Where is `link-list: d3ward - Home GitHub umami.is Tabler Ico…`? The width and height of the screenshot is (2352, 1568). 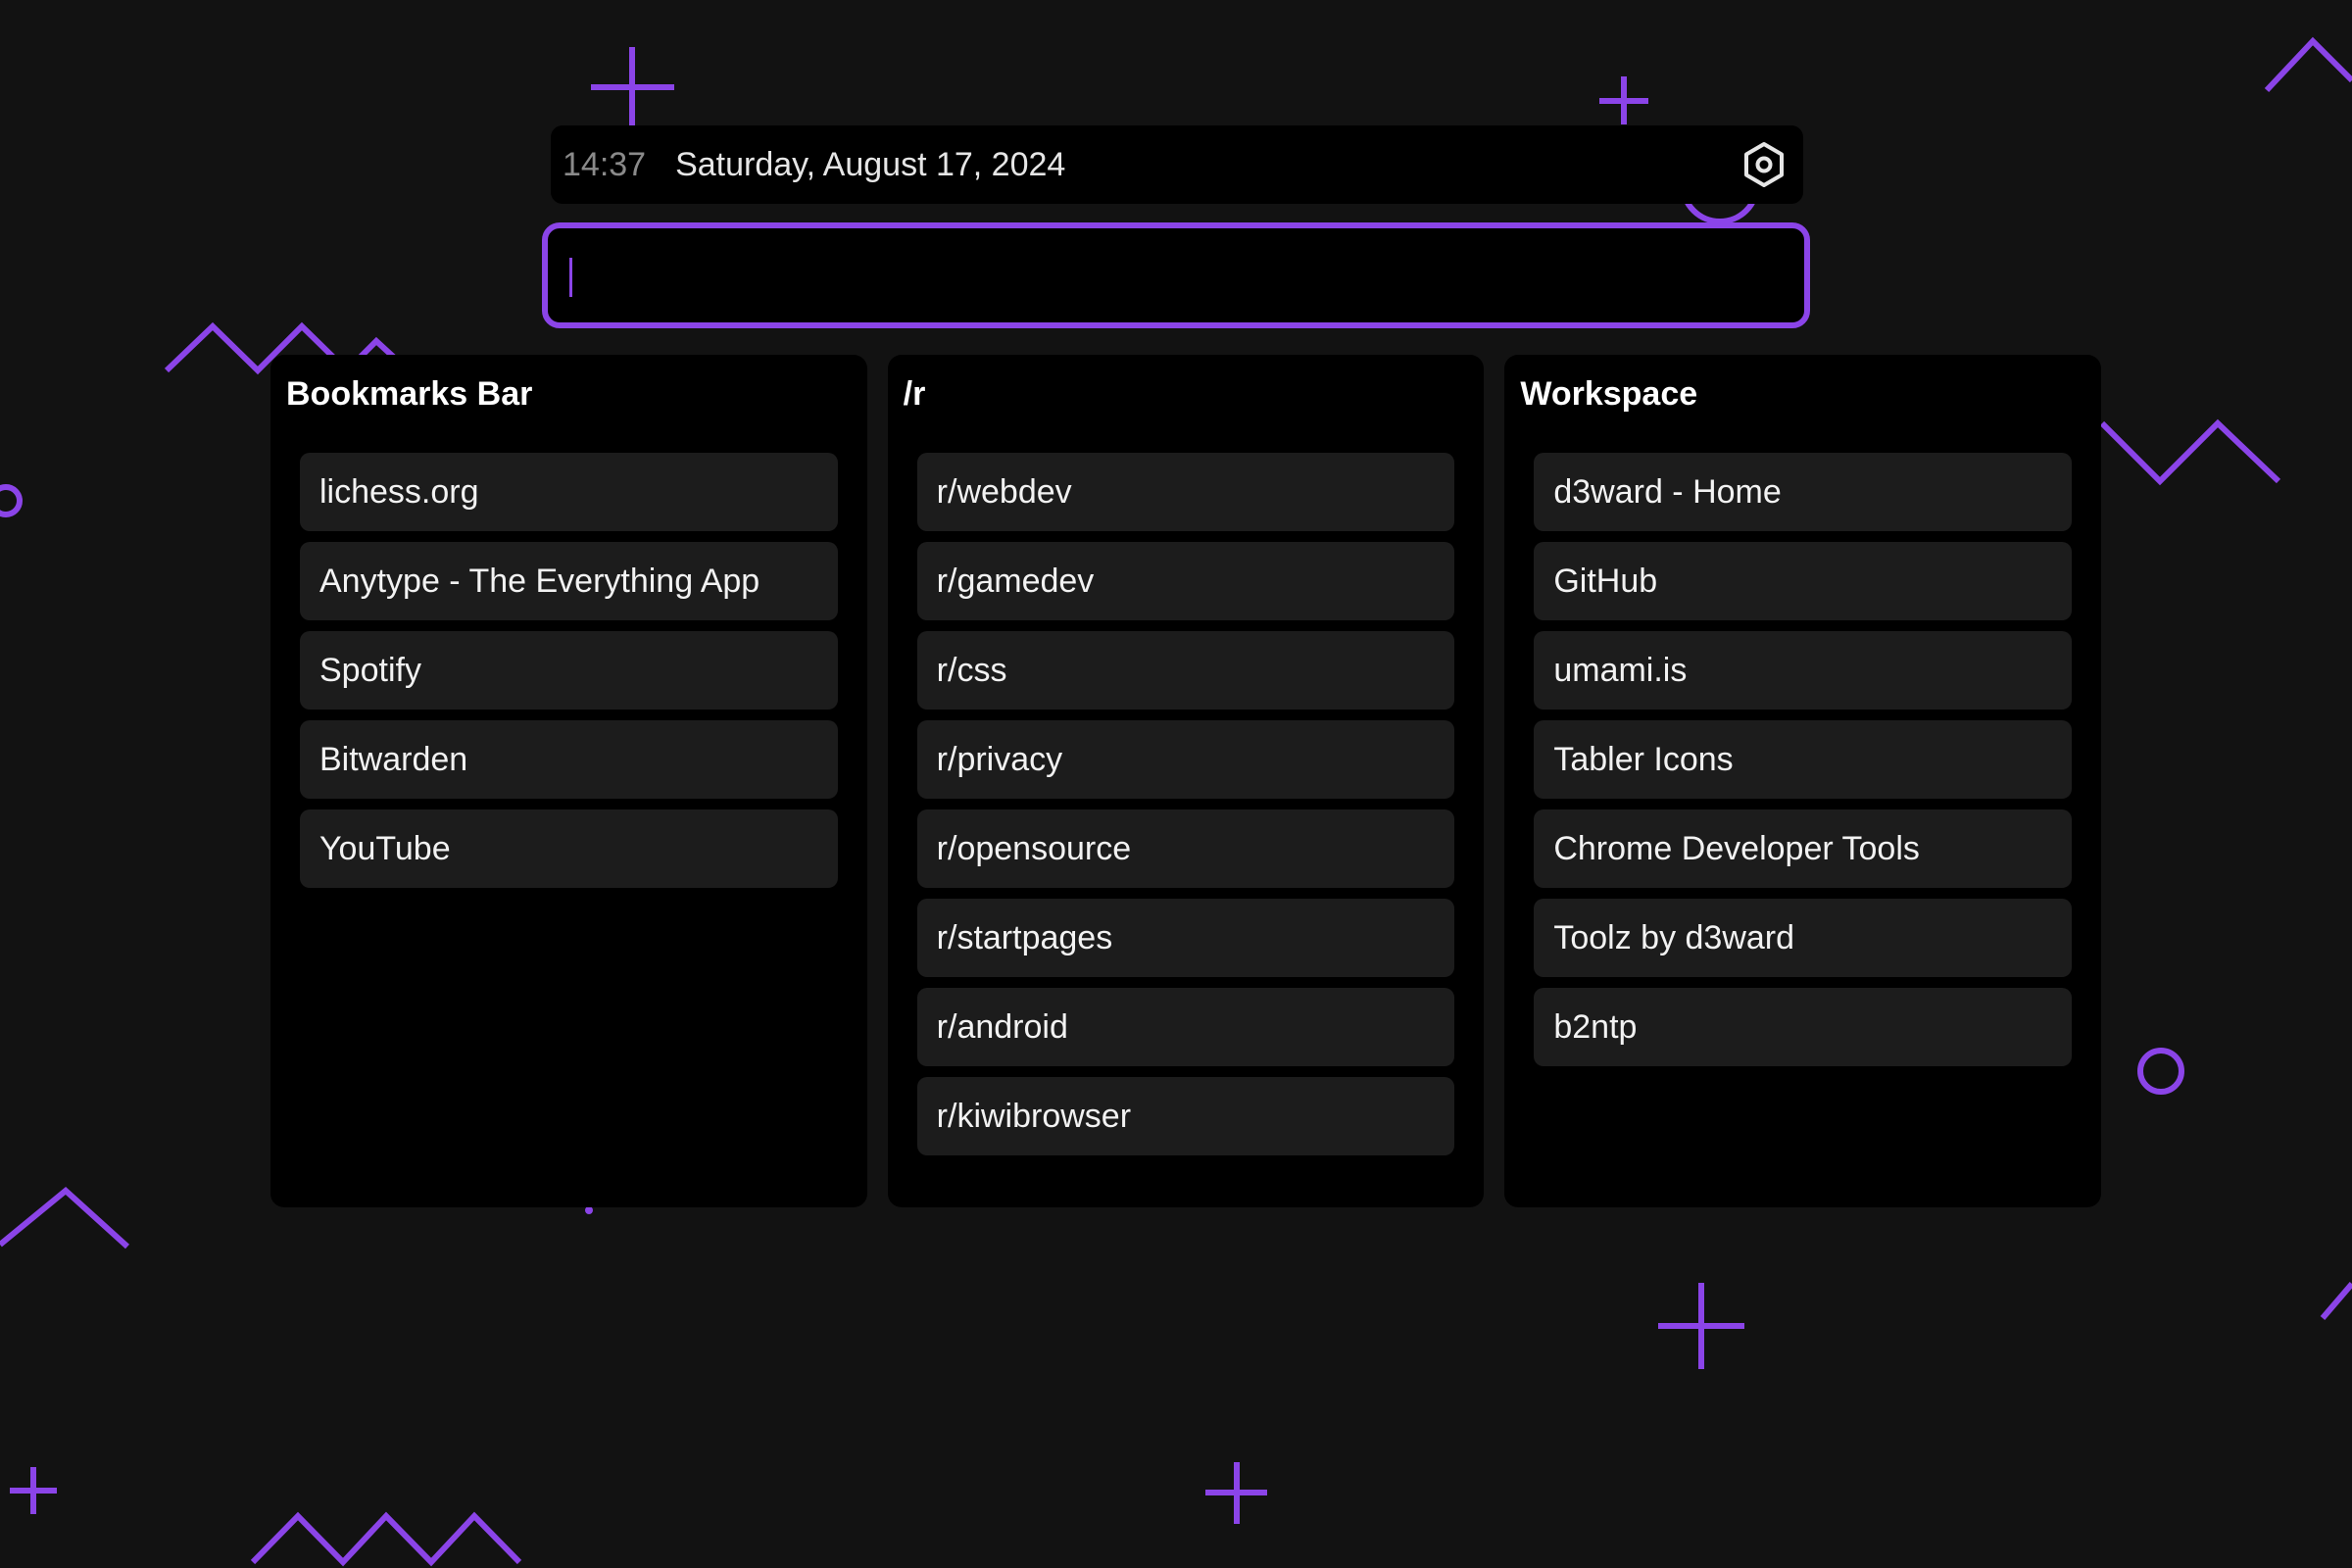 link-list: d3ward - Home GitHub umami.is Tabler Ico… is located at coordinates (1802, 759).